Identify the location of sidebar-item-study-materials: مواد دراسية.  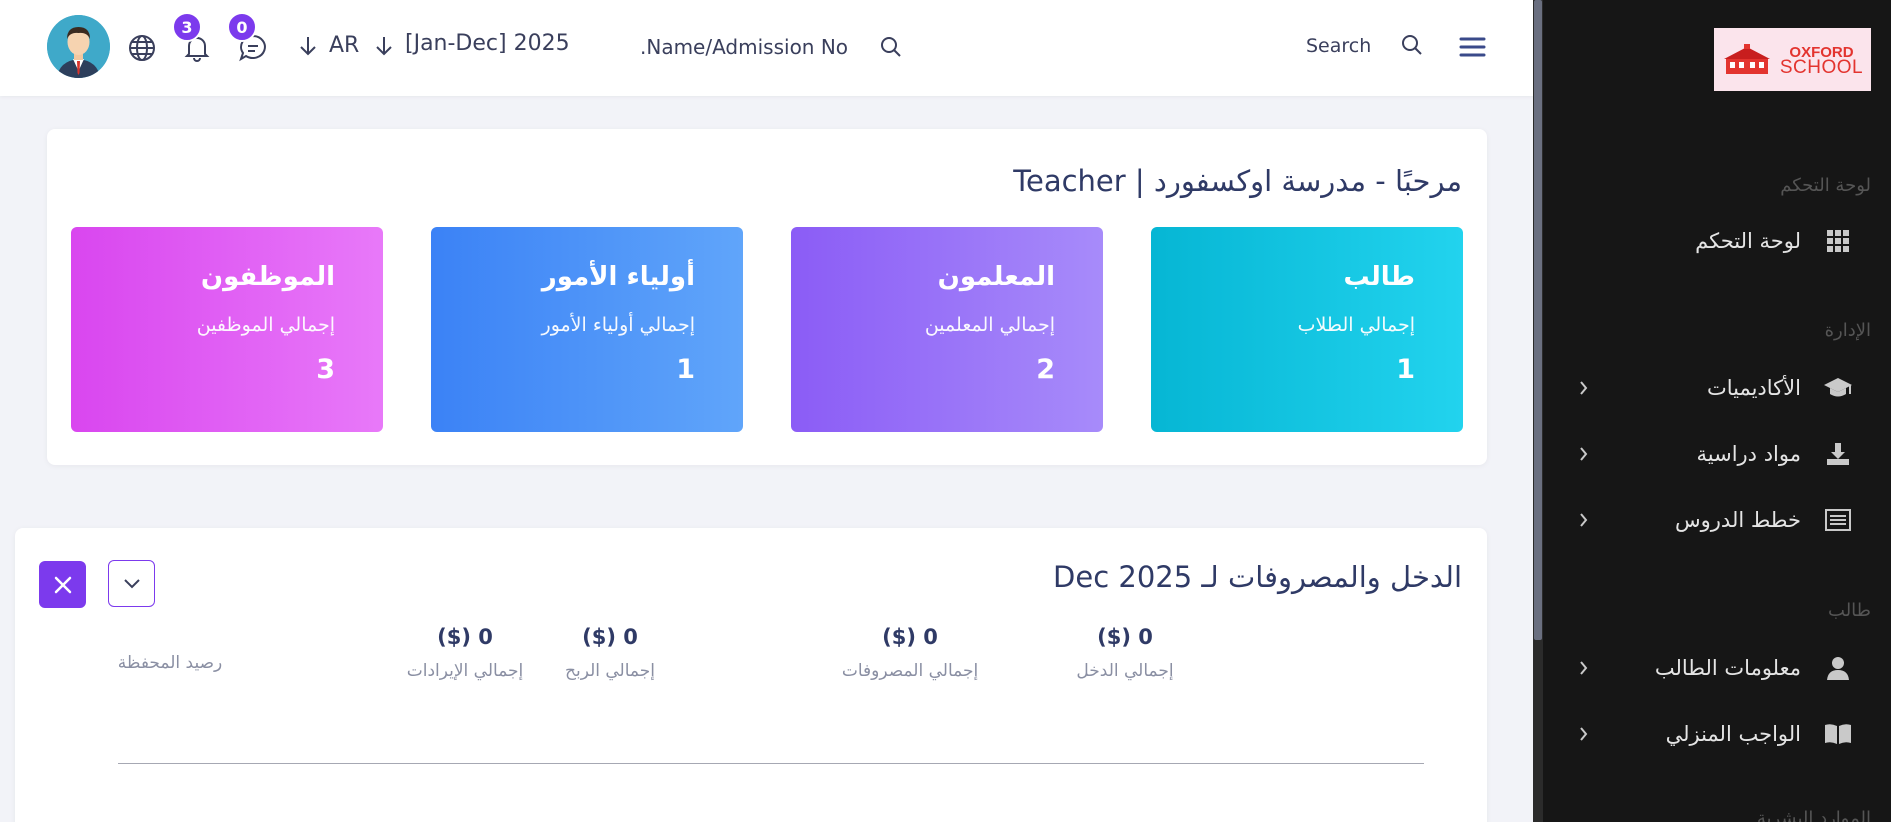
(1717, 454).